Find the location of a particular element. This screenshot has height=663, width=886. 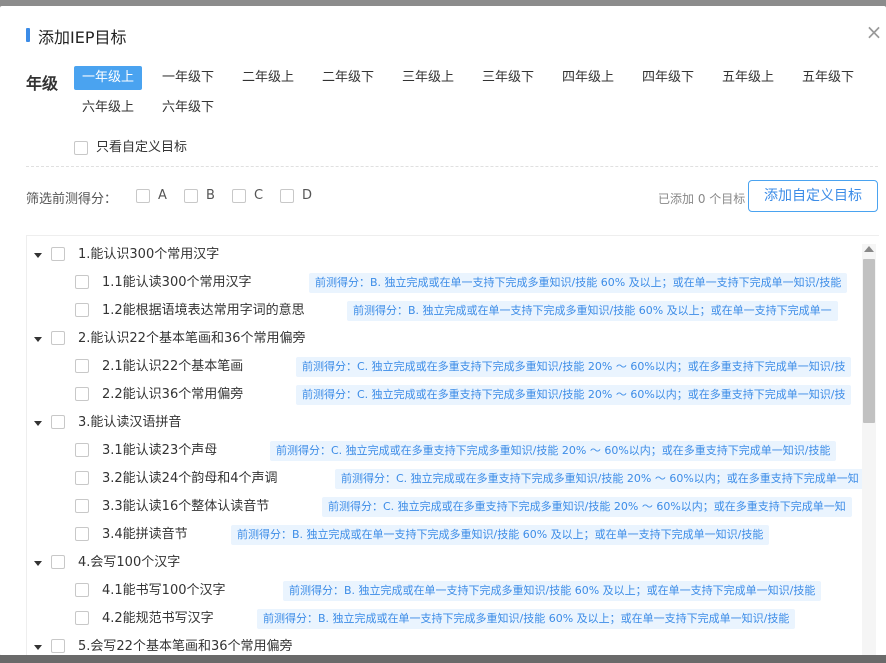

tab-grade-9: 五年级下 is located at coordinates (828, 78).